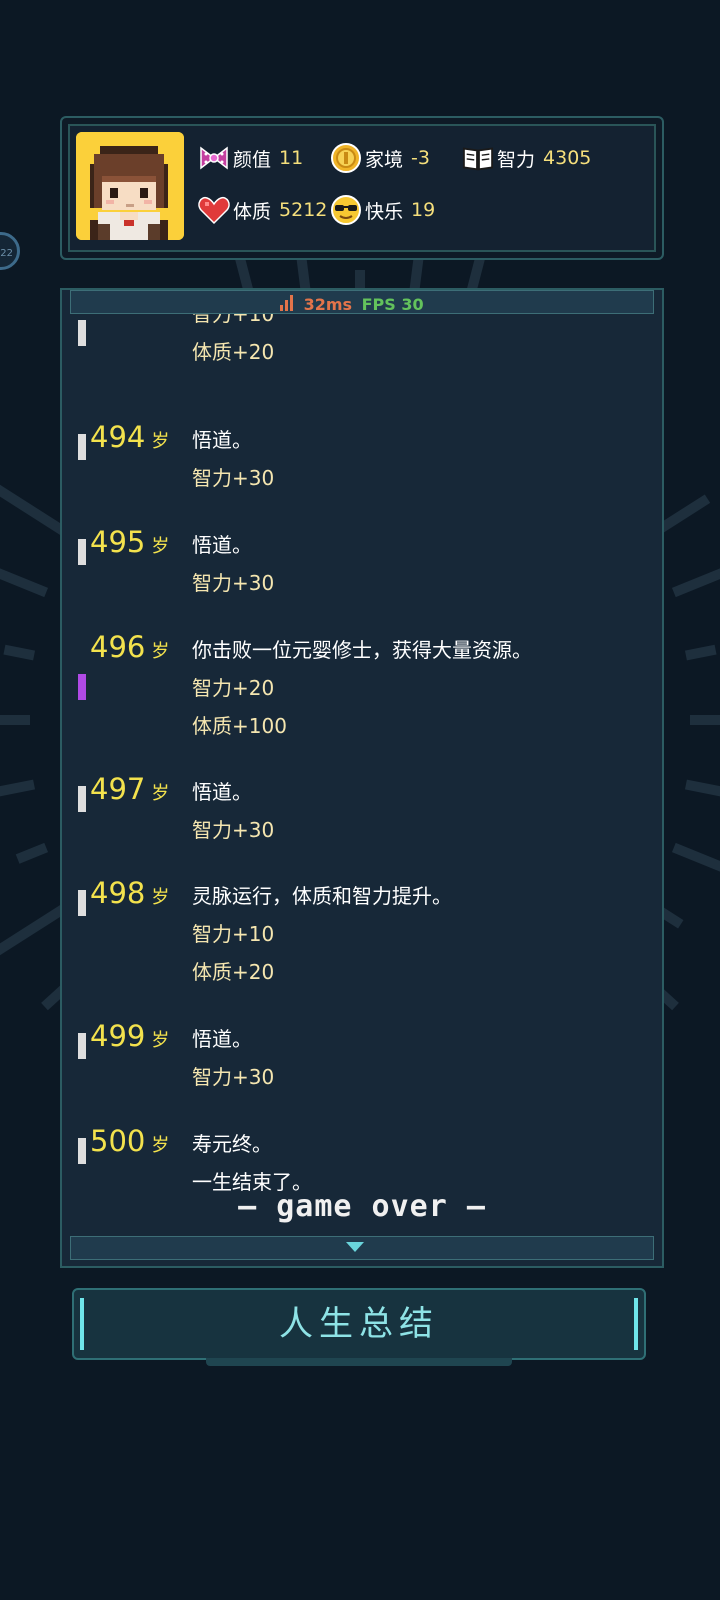 The image size is (720, 1600). What do you see at coordinates (423, 210) in the screenshot?
I see `stat-happiness-value: 19` at bounding box center [423, 210].